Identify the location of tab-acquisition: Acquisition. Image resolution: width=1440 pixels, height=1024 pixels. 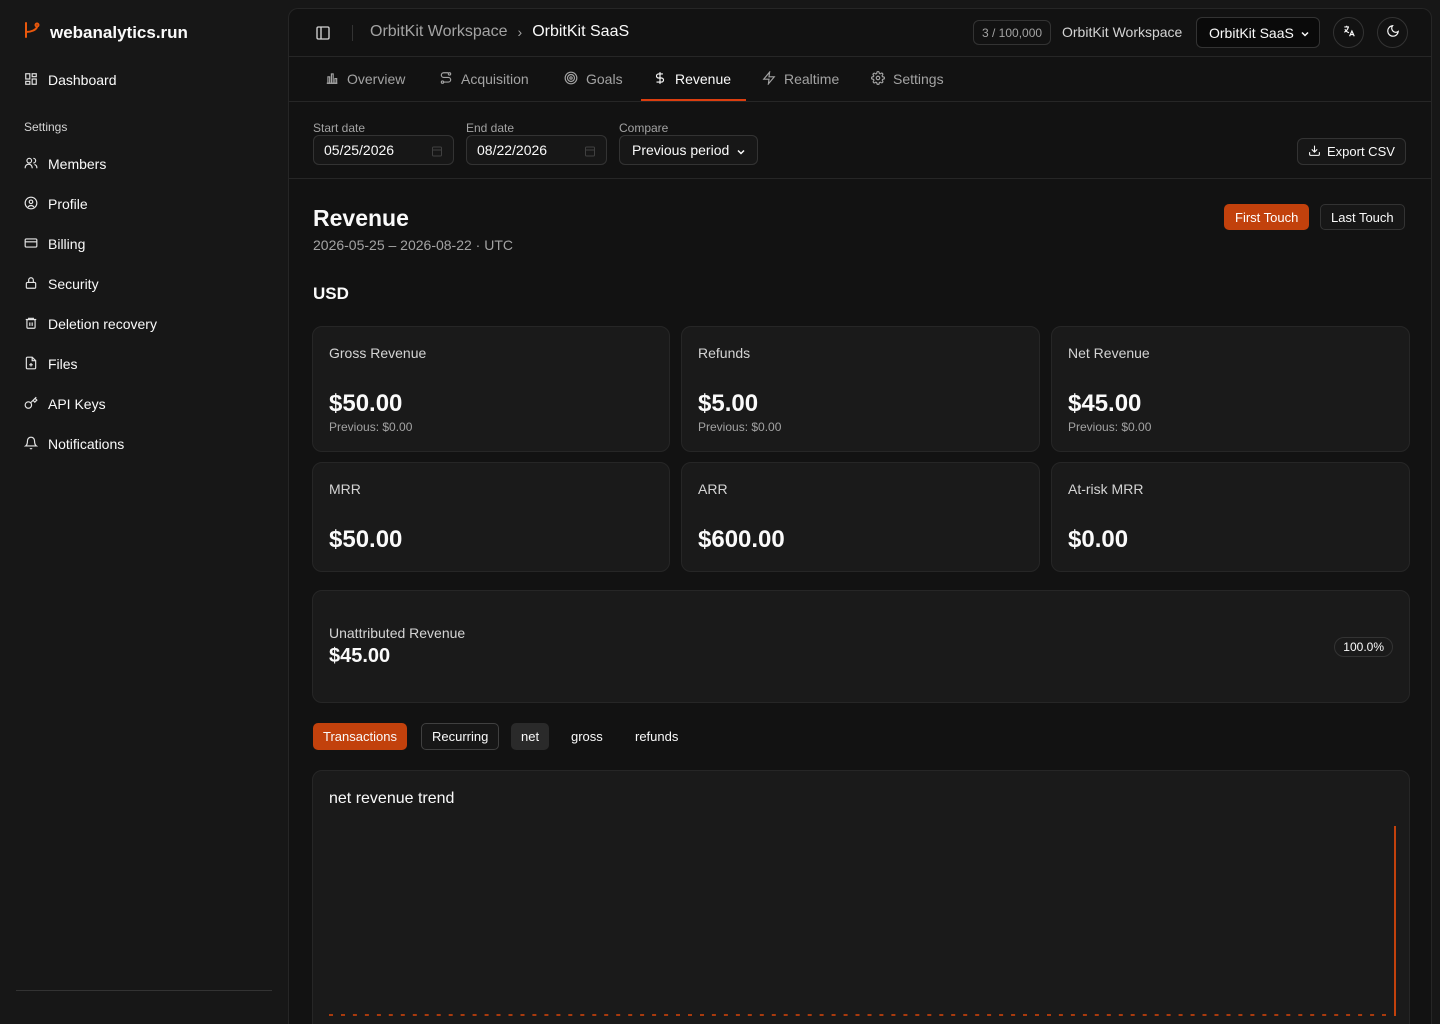
(484, 79).